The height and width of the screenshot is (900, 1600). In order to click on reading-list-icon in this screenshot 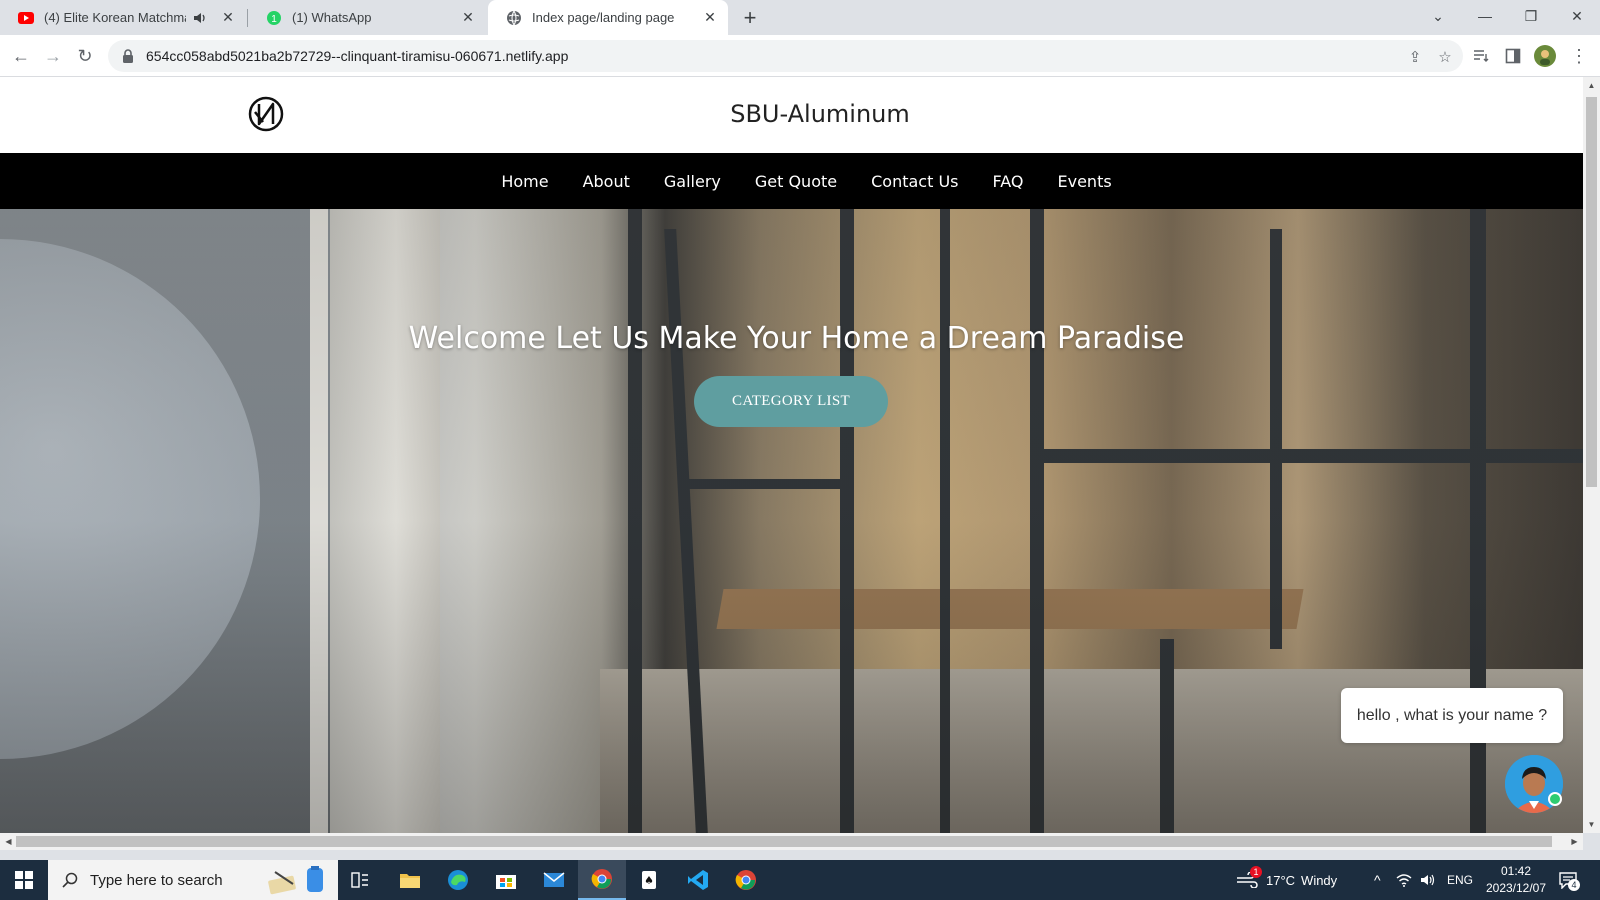, I will do `click(1481, 56)`.